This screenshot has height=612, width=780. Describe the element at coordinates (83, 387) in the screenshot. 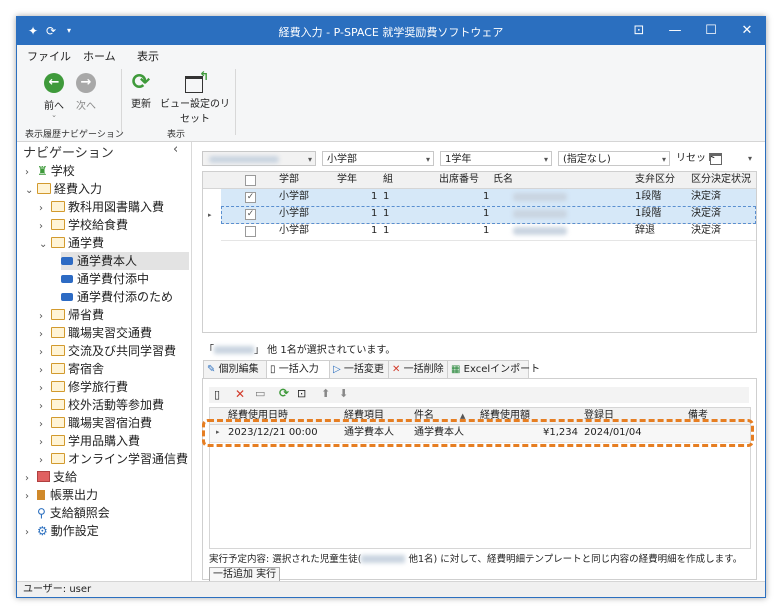

I see `tree-item-school-trip: › 修学旅行費` at that location.